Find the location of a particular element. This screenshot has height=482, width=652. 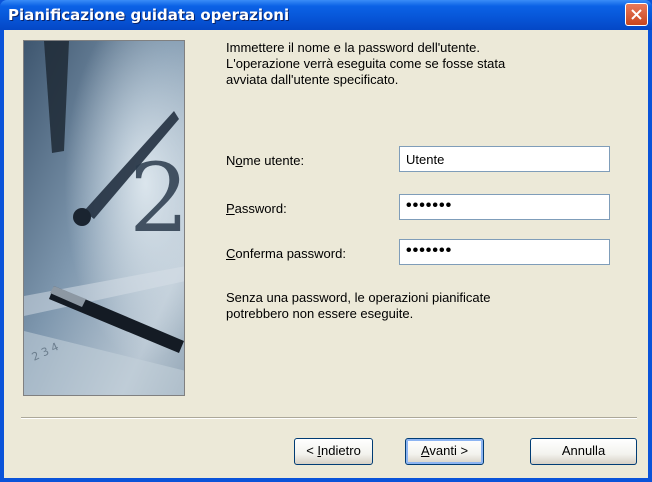

username-field: Utente is located at coordinates (504, 159).